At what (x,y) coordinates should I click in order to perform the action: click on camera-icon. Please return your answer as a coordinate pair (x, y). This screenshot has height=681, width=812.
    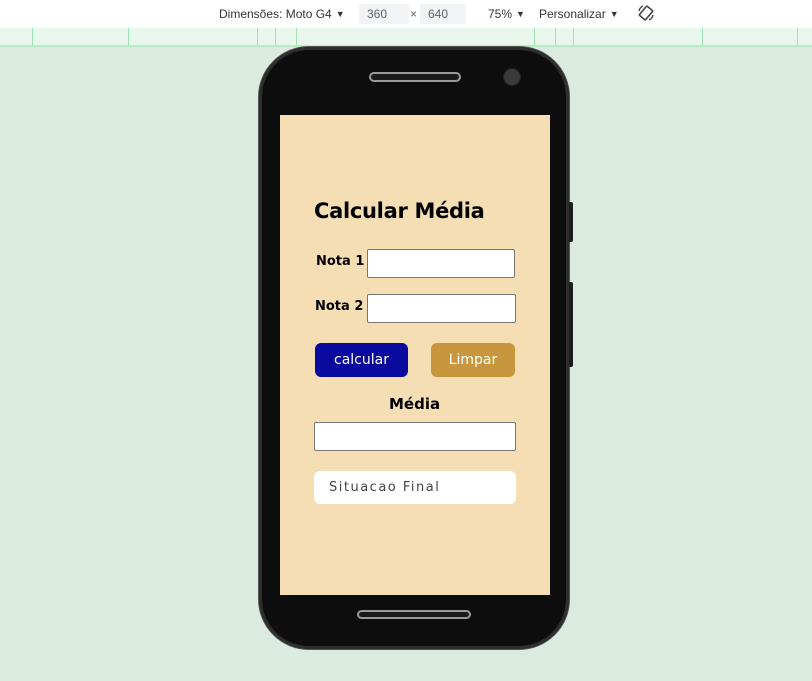
    Looking at the image, I should click on (512, 77).